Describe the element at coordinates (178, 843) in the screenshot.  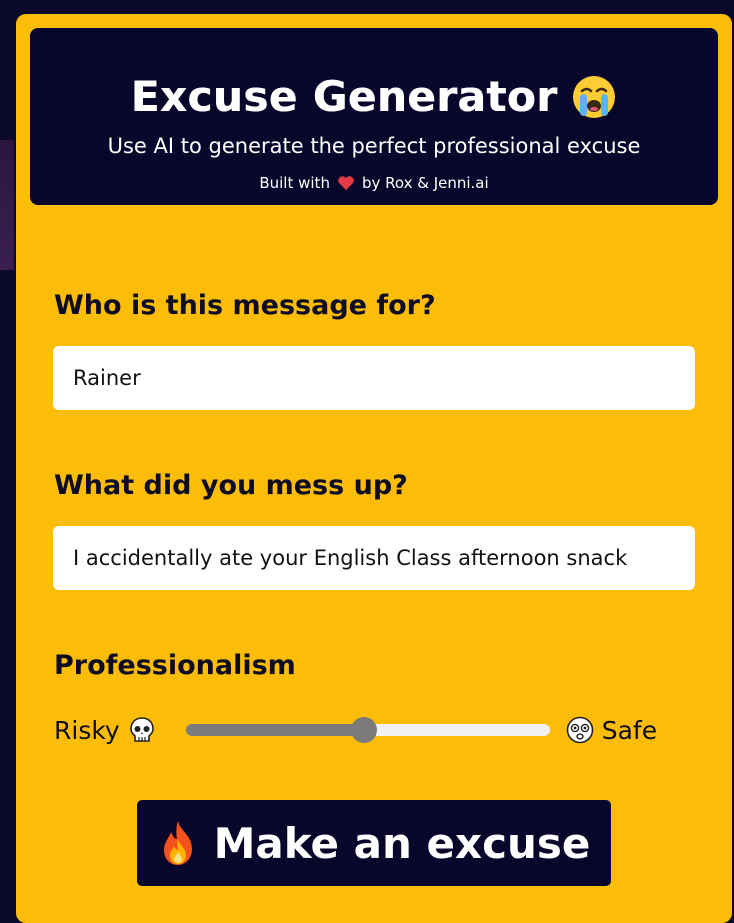
I see `fire-icon` at that location.